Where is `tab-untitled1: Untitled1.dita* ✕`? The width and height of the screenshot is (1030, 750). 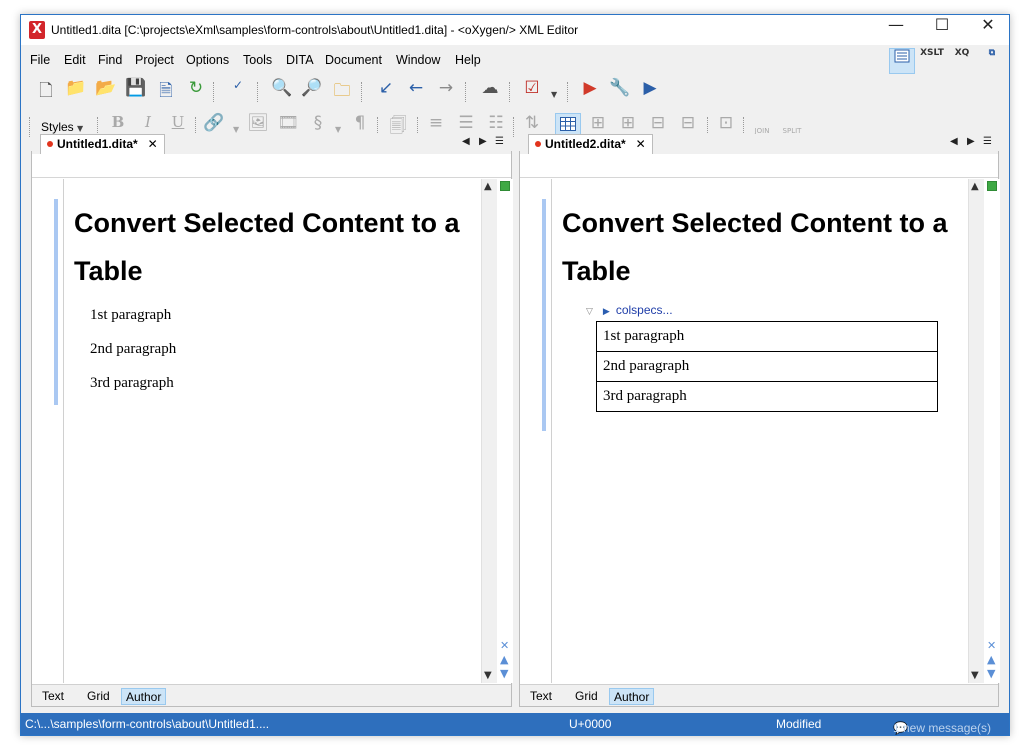
tab-untitled1: Untitled1.dita* ✕ is located at coordinates (102, 144).